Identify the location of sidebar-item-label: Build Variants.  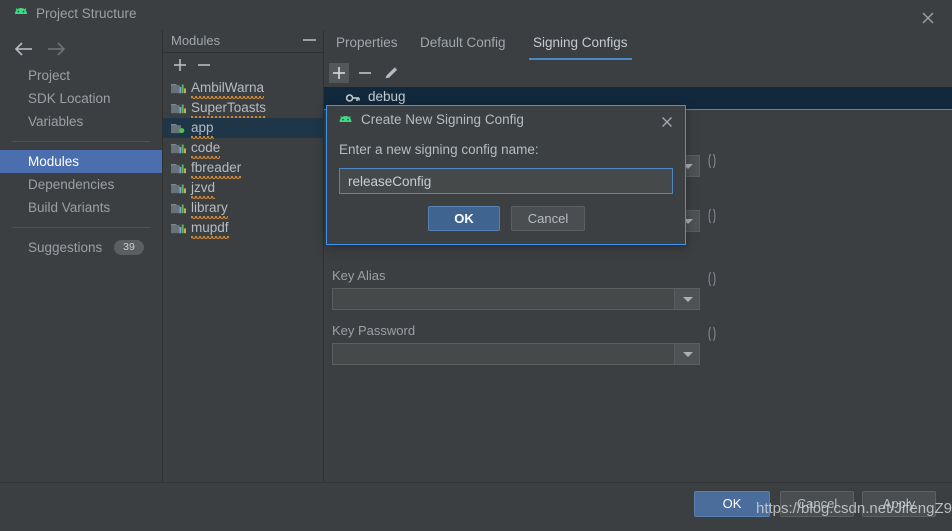
(69, 207).